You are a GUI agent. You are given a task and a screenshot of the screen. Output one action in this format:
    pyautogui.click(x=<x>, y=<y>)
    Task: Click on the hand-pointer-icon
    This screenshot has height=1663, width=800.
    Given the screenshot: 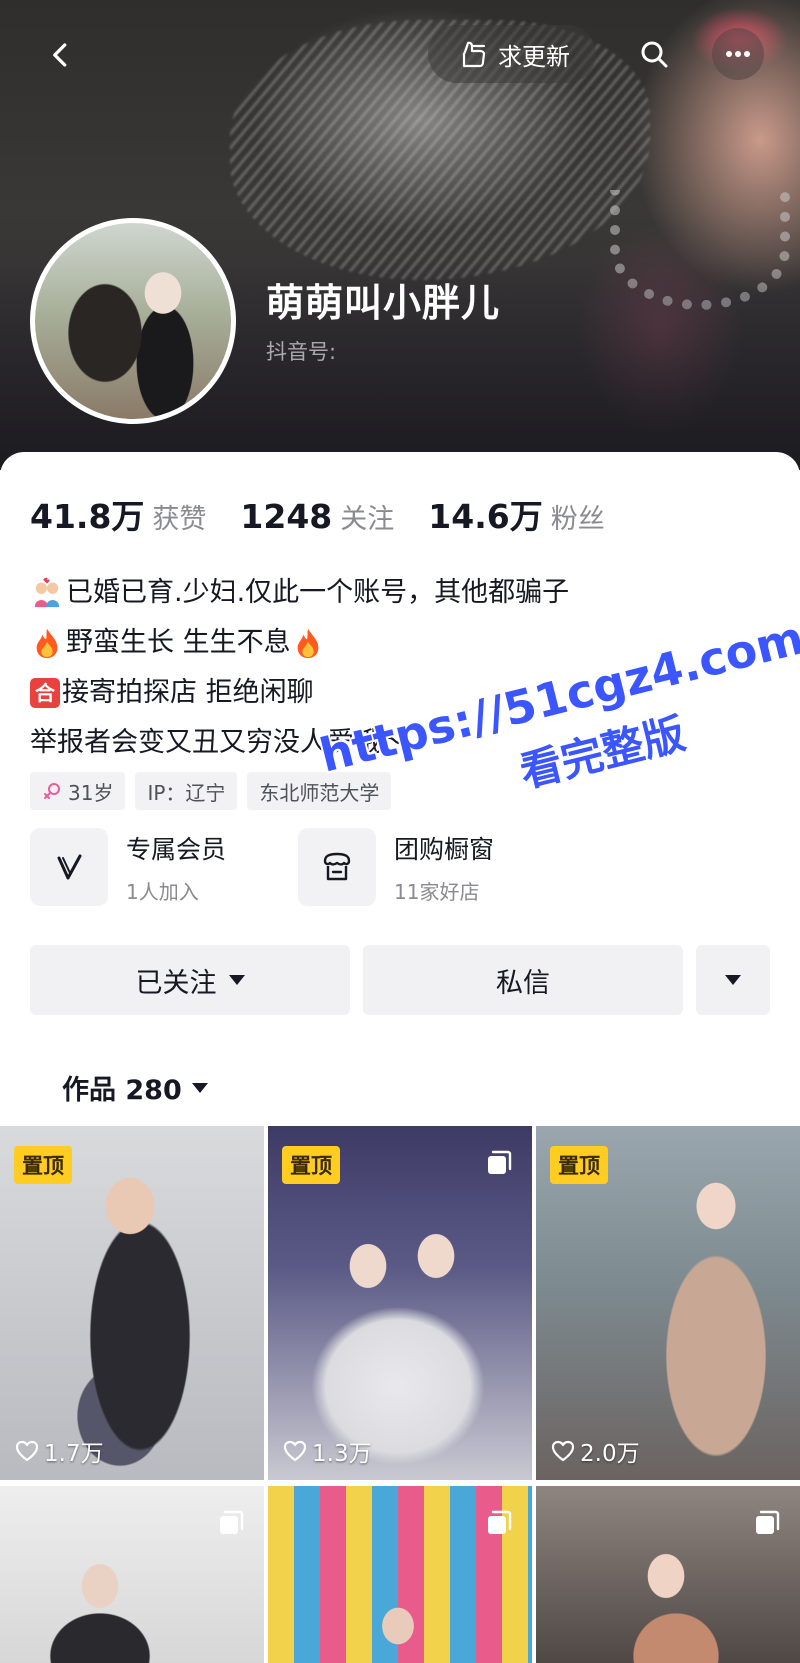 What is the action you would take?
    pyautogui.click(x=474, y=54)
    